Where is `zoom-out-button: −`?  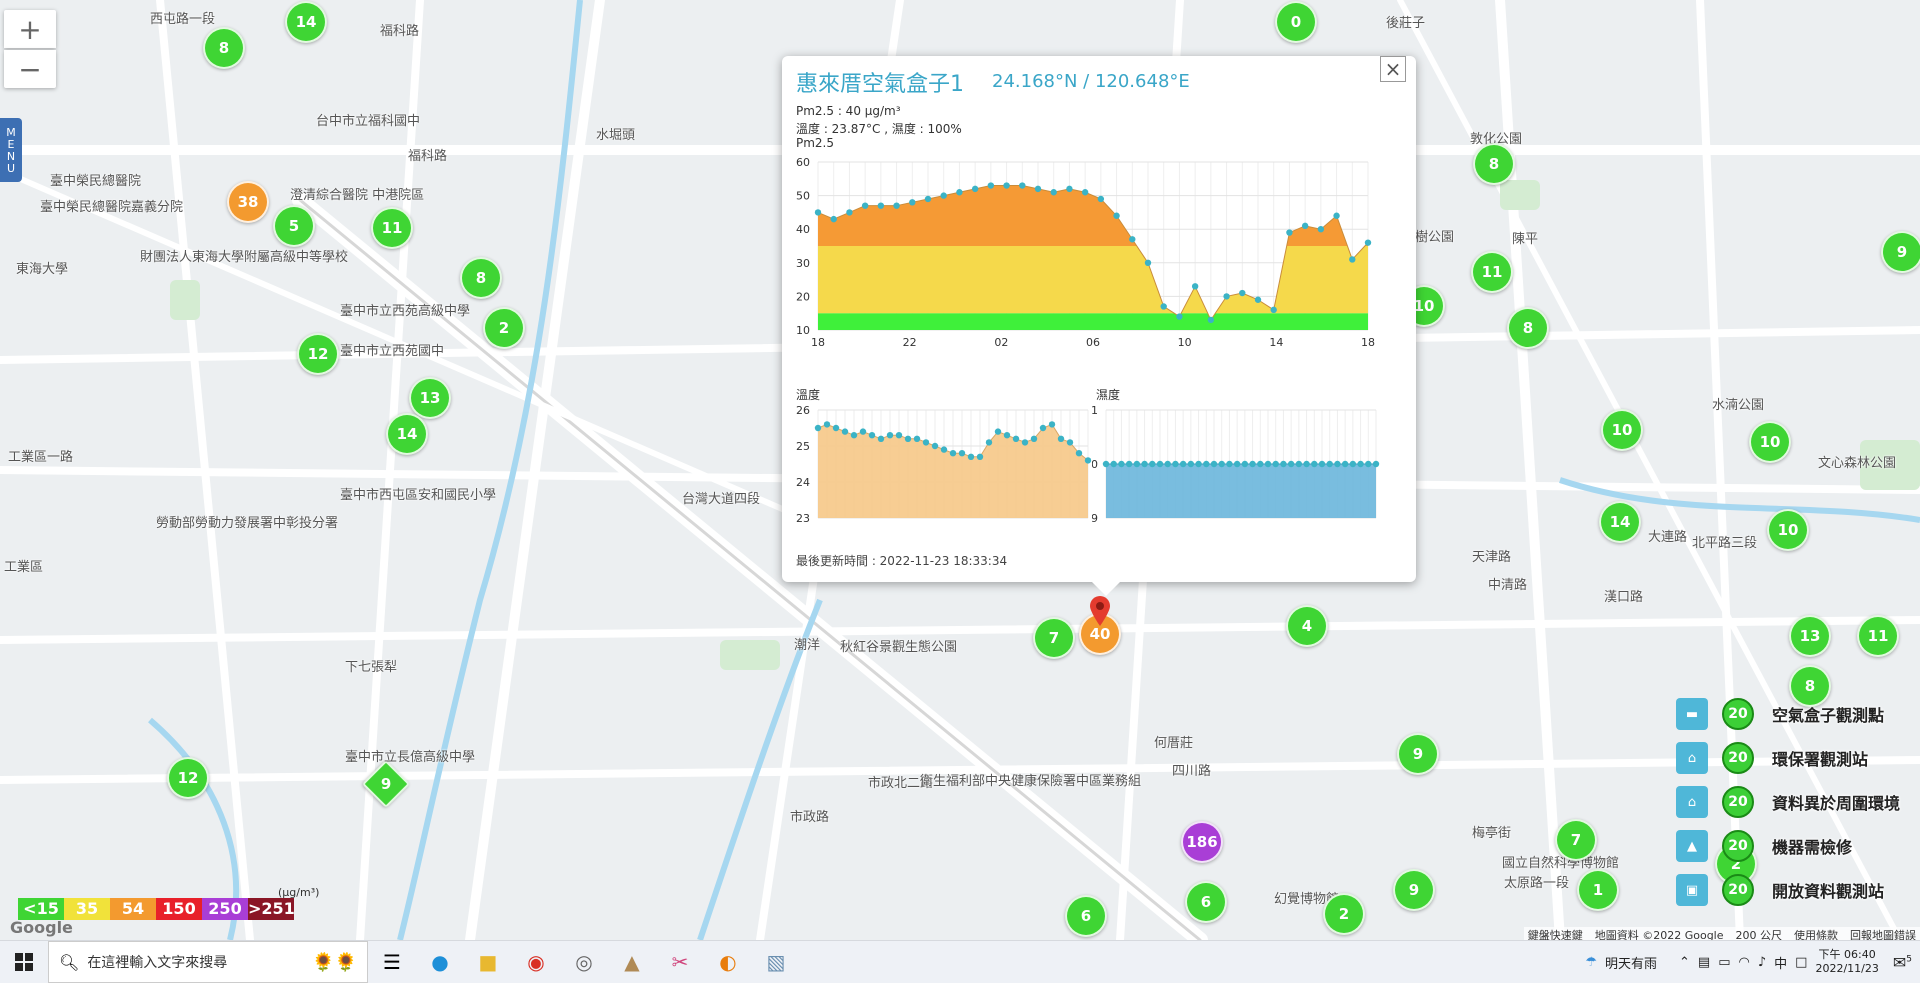 zoom-out-button: − is located at coordinates (30, 69).